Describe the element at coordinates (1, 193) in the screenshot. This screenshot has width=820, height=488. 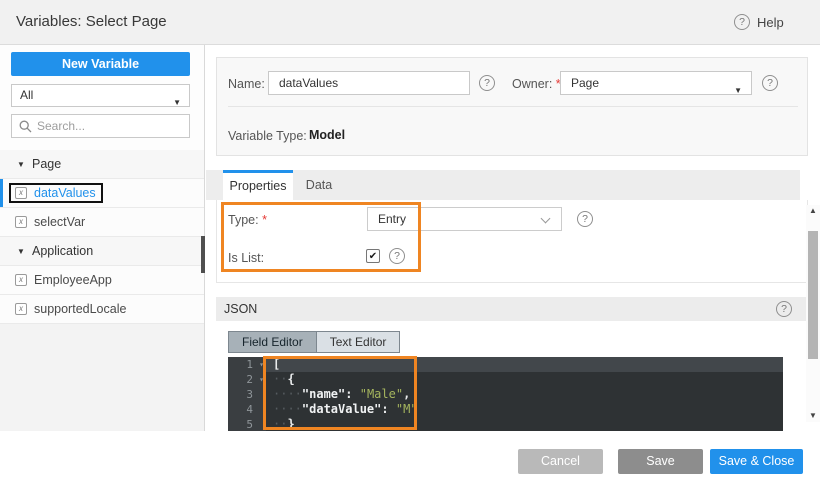
I see `selected-indicator-bar` at that location.